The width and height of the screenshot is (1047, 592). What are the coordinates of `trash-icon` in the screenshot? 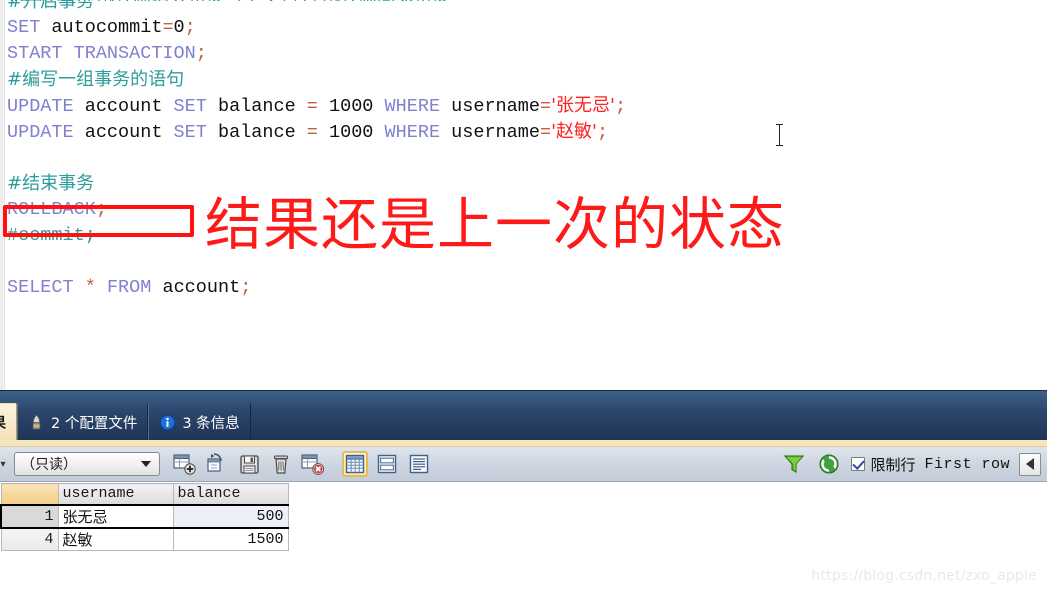 It's located at (281, 464).